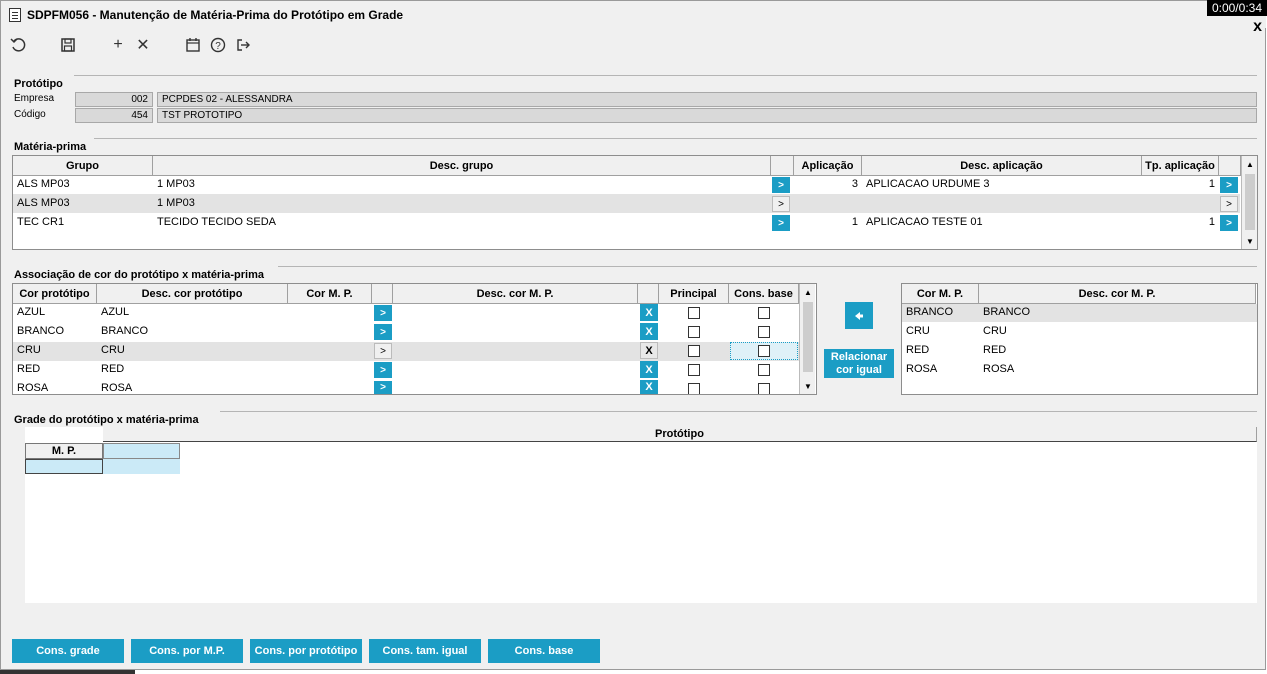 This screenshot has height=674, width=1267. Describe the element at coordinates (114, 99) in the screenshot. I see `empresa-code-field: 002` at that location.